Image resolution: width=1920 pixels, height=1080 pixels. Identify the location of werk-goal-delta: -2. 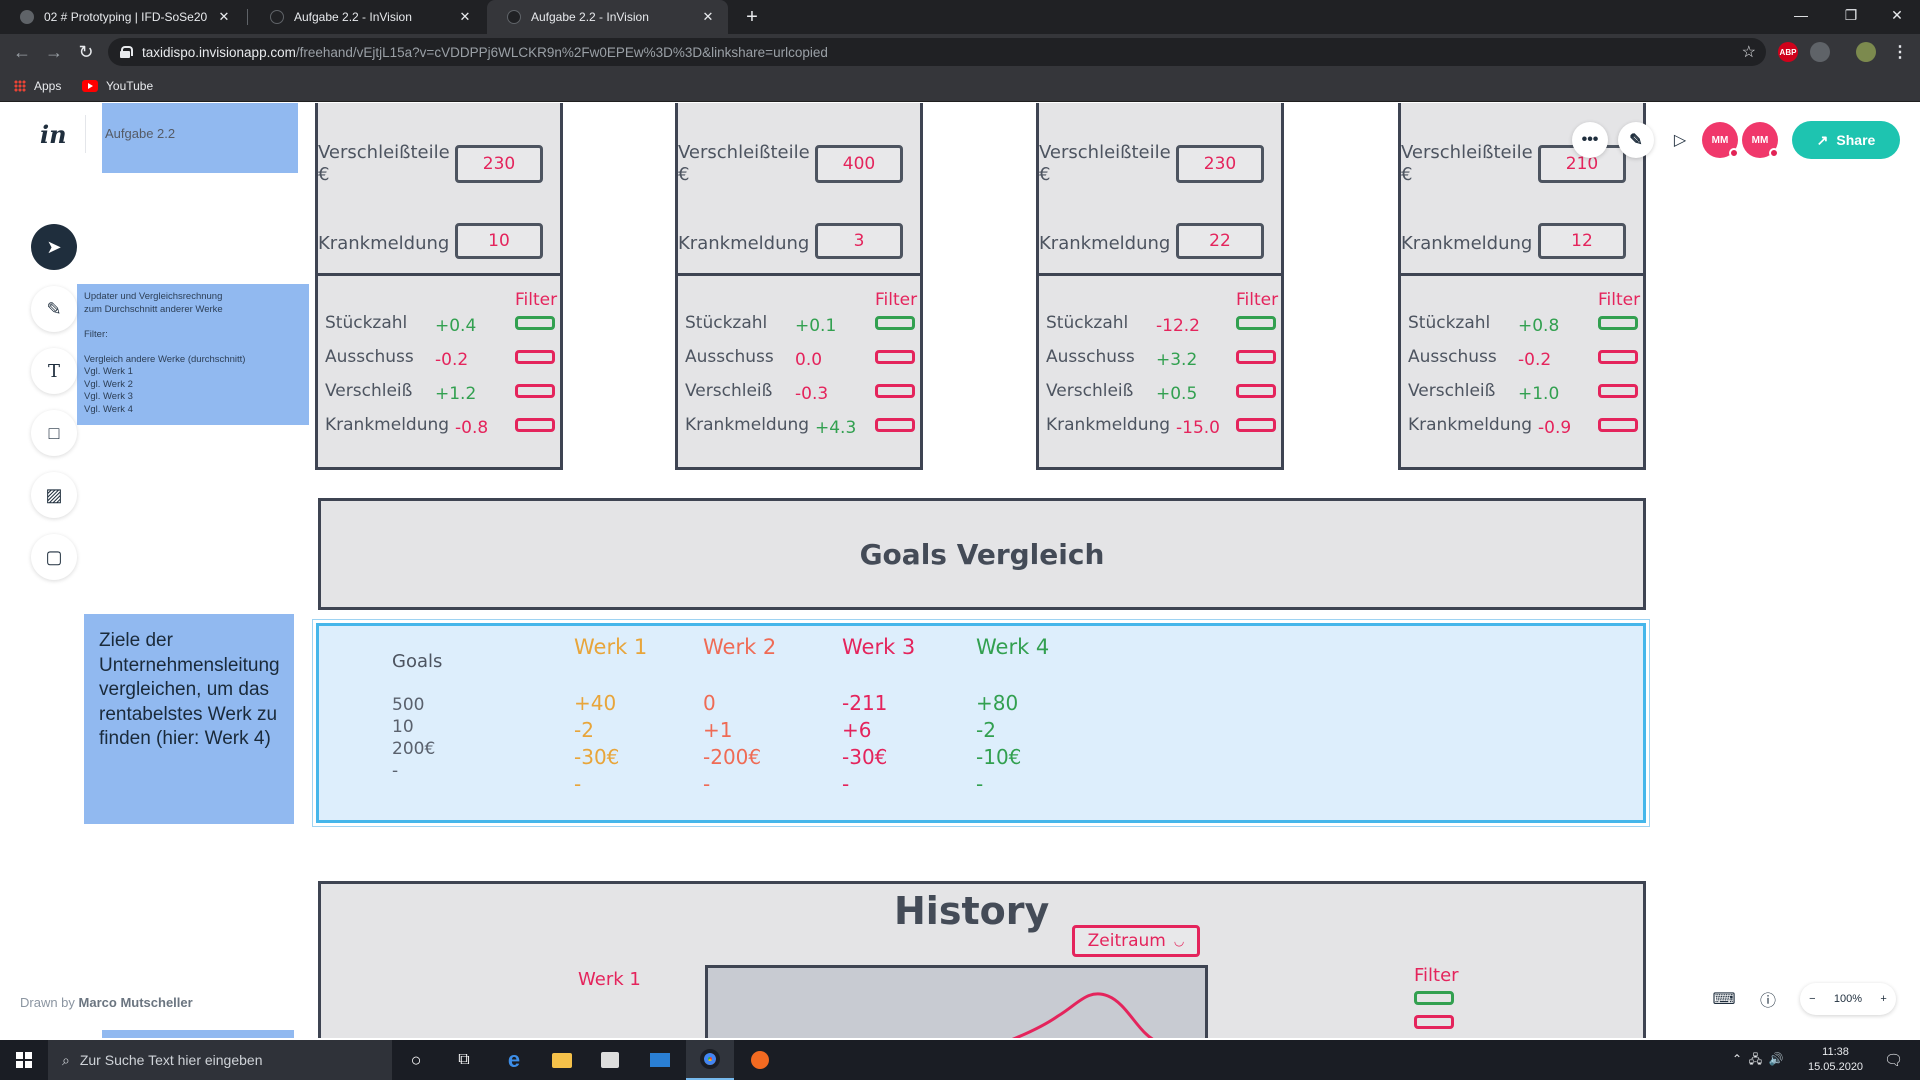
(986, 730).